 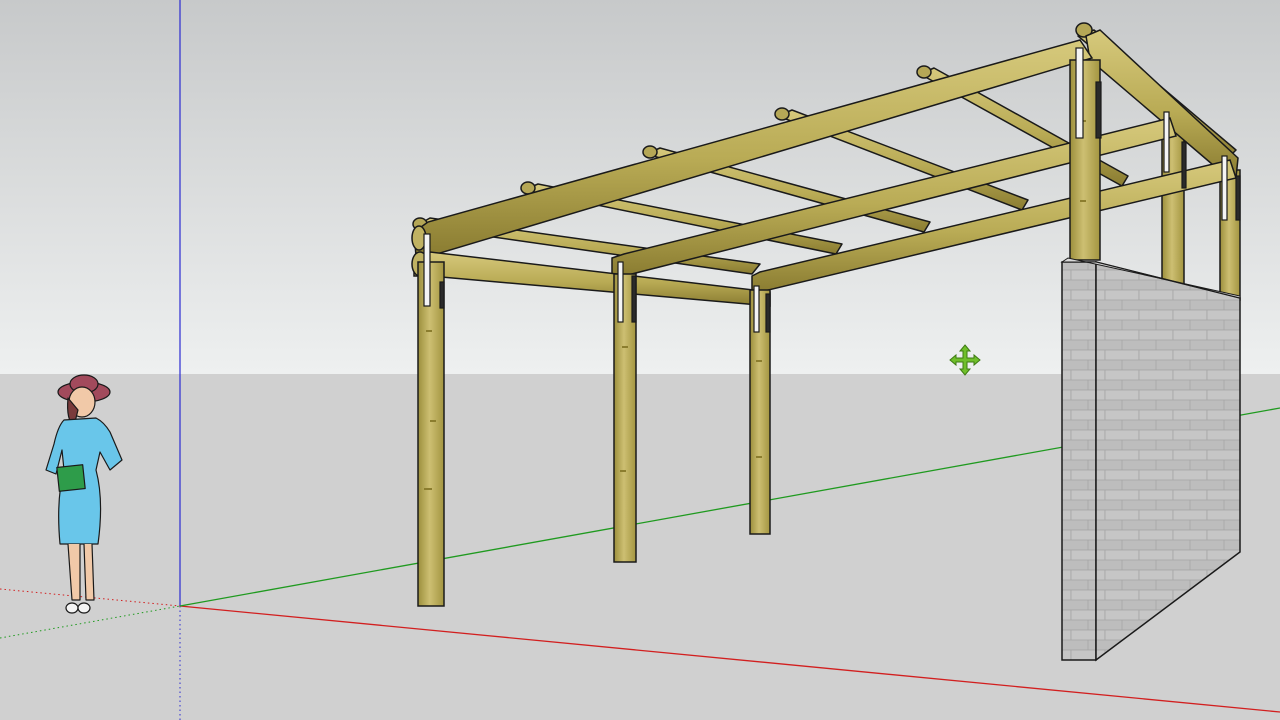 I want to click on figure-book-icon, so click(x=71, y=478).